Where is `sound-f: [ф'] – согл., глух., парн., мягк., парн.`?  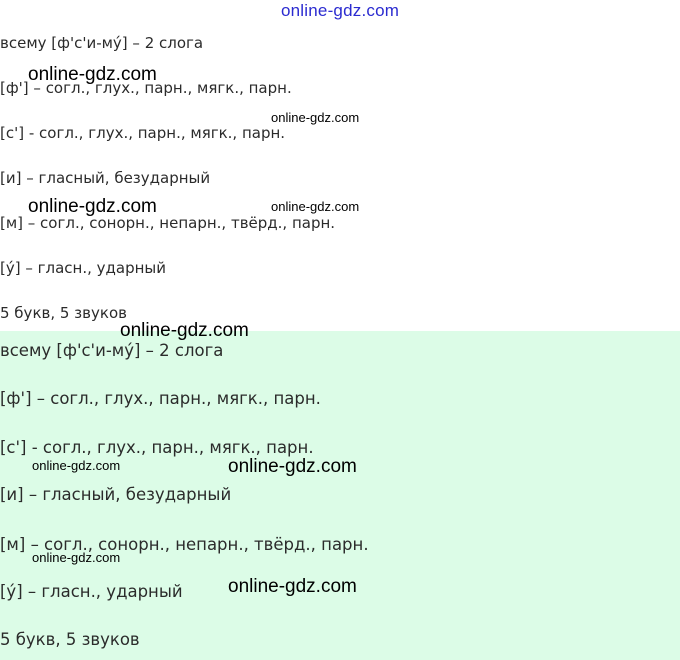 sound-f: [ф'] – согл., глух., парн., мягк., парн. is located at coordinates (160, 398).